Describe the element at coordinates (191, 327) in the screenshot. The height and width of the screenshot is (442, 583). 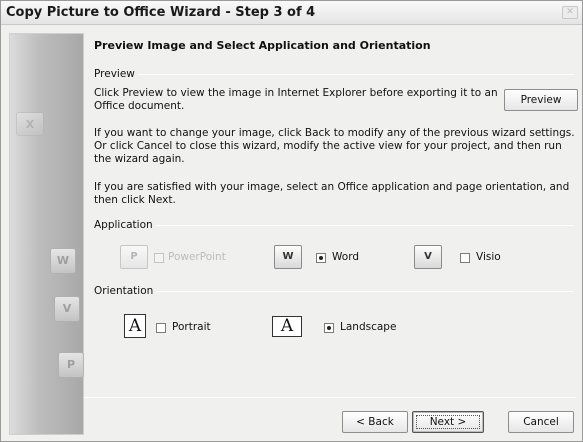
I see `portrait-label: Portrait` at that location.